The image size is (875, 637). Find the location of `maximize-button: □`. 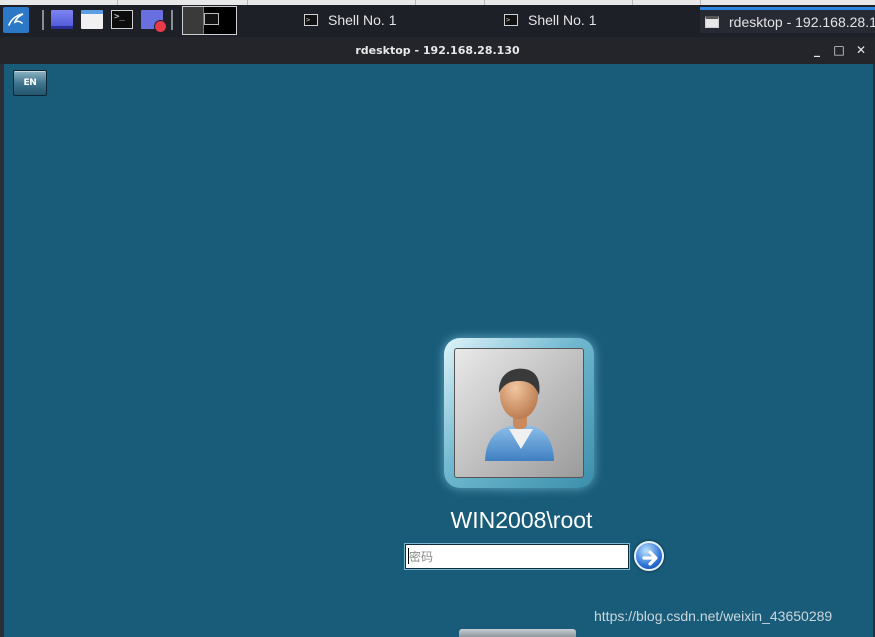

maximize-button: □ is located at coordinates (839, 50).